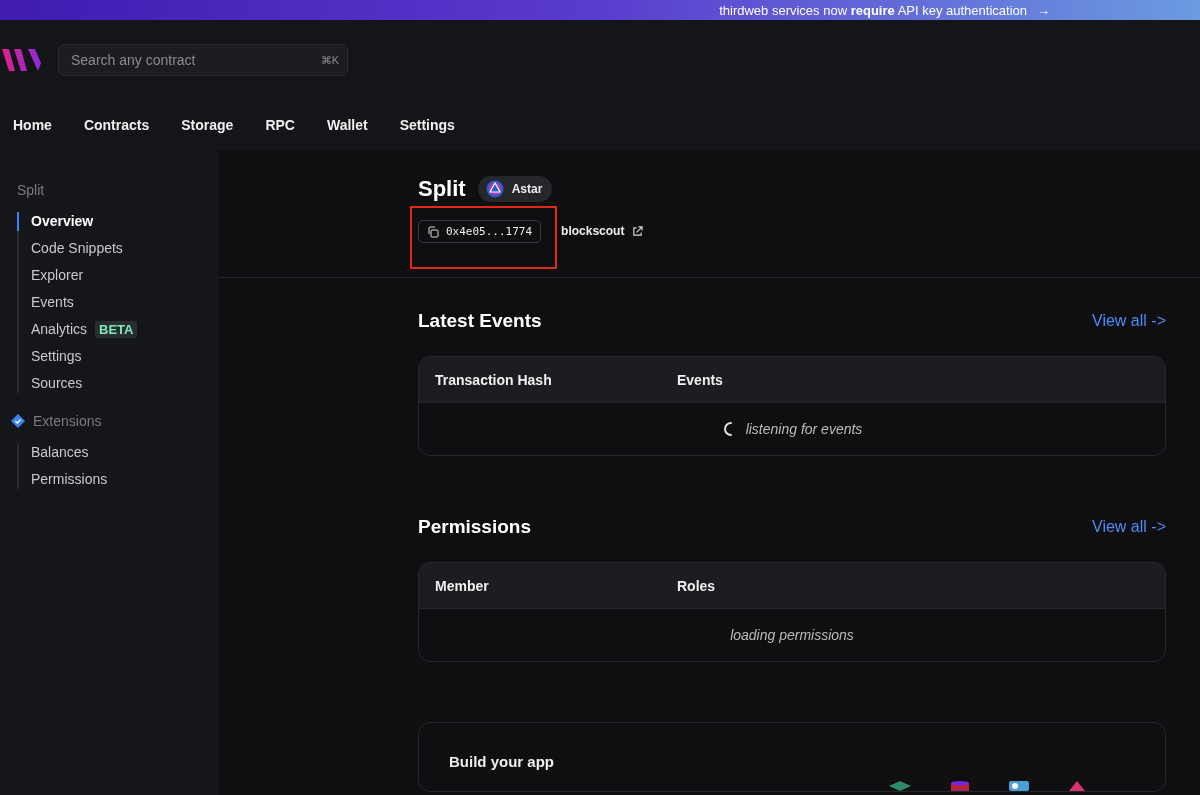  What do you see at coordinates (329, 60) in the screenshot?
I see `shortcut-hint: ⌘K` at bounding box center [329, 60].